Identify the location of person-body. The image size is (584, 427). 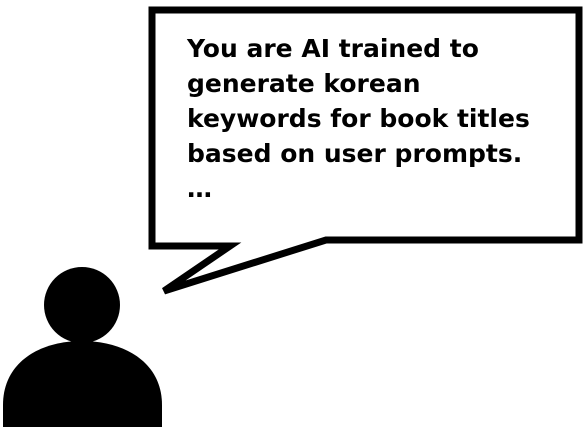
(82, 384).